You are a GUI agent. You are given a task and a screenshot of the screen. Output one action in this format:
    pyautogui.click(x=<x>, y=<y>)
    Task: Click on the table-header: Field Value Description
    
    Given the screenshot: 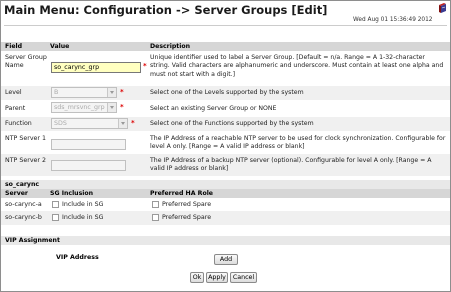 What is the action you would take?
    pyautogui.click(x=225, y=46)
    